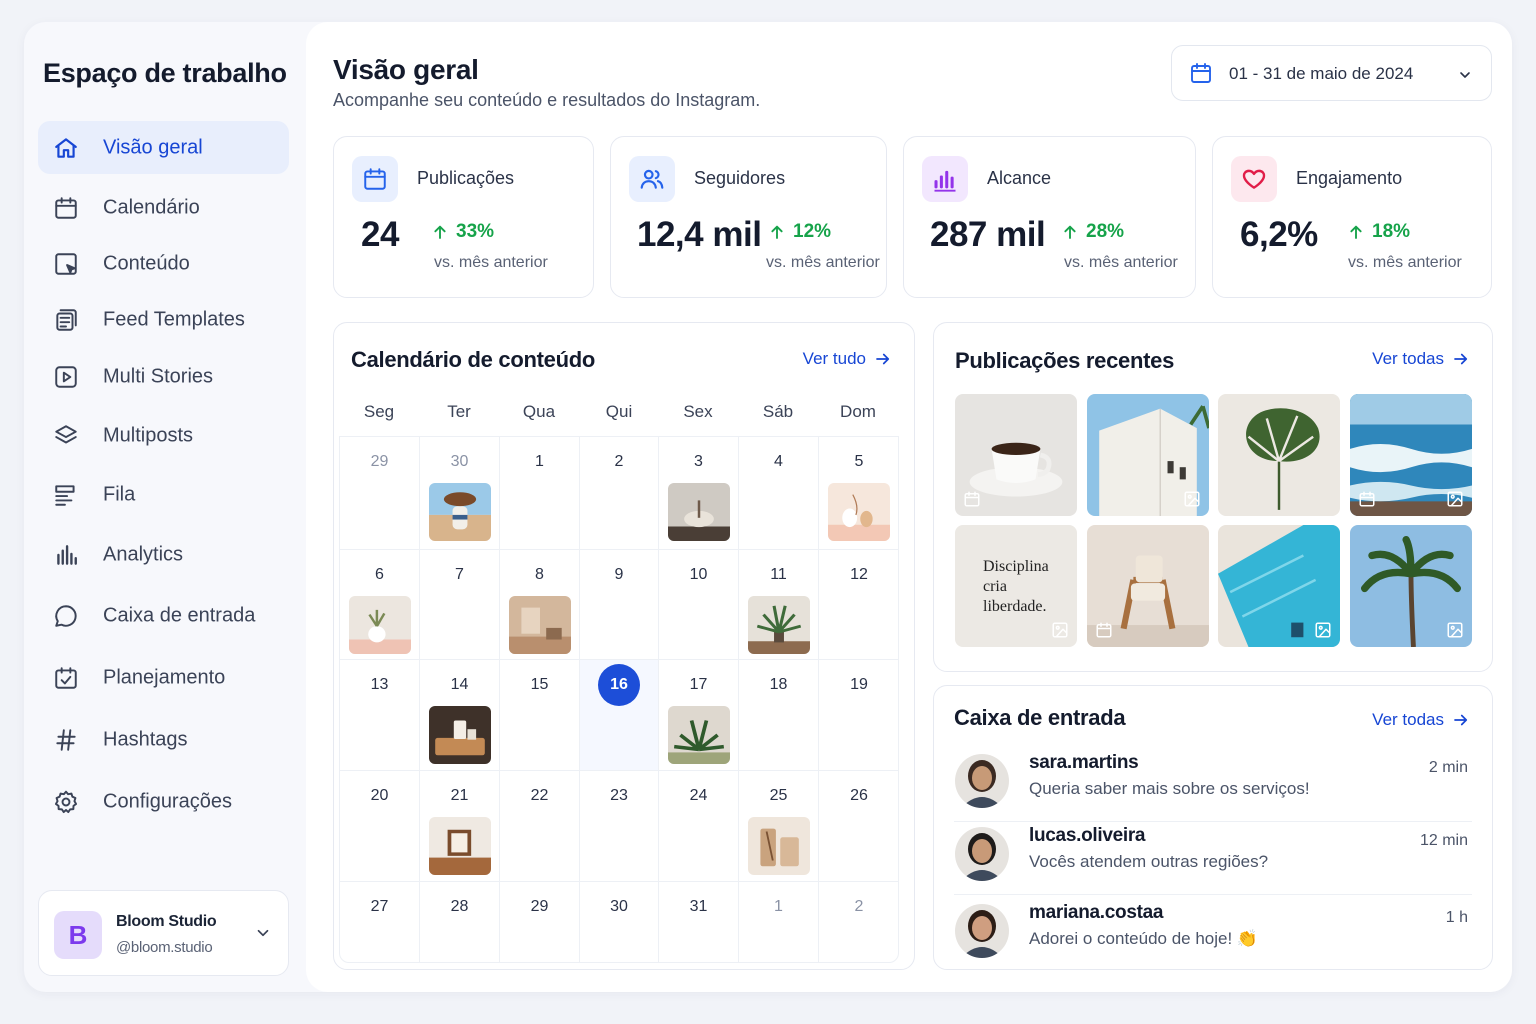  I want to click on message-username: lucas.oliveira, so click(1087, 835).